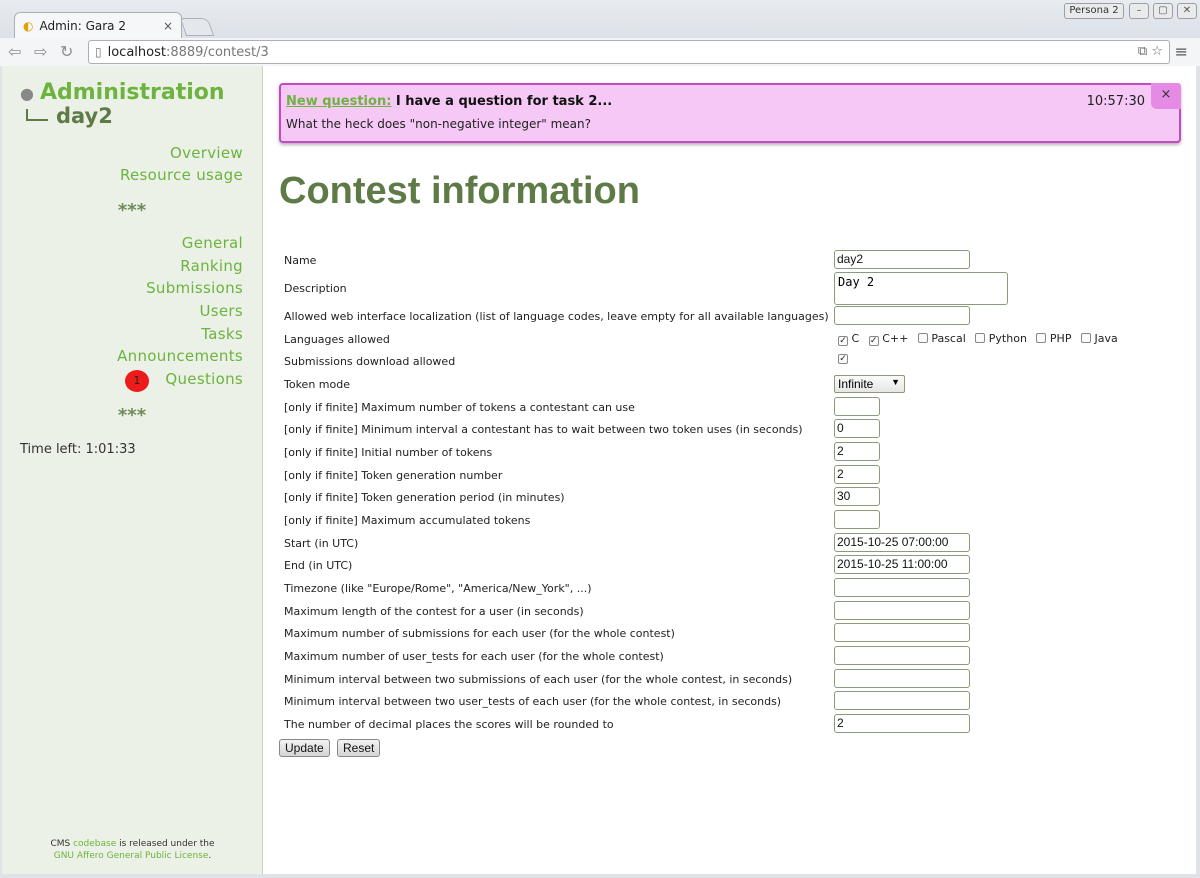 The image size is (1200, 878). Describe the element at coordinates (304, 748) in the screenshot. I see `update-button: Update` at that location.